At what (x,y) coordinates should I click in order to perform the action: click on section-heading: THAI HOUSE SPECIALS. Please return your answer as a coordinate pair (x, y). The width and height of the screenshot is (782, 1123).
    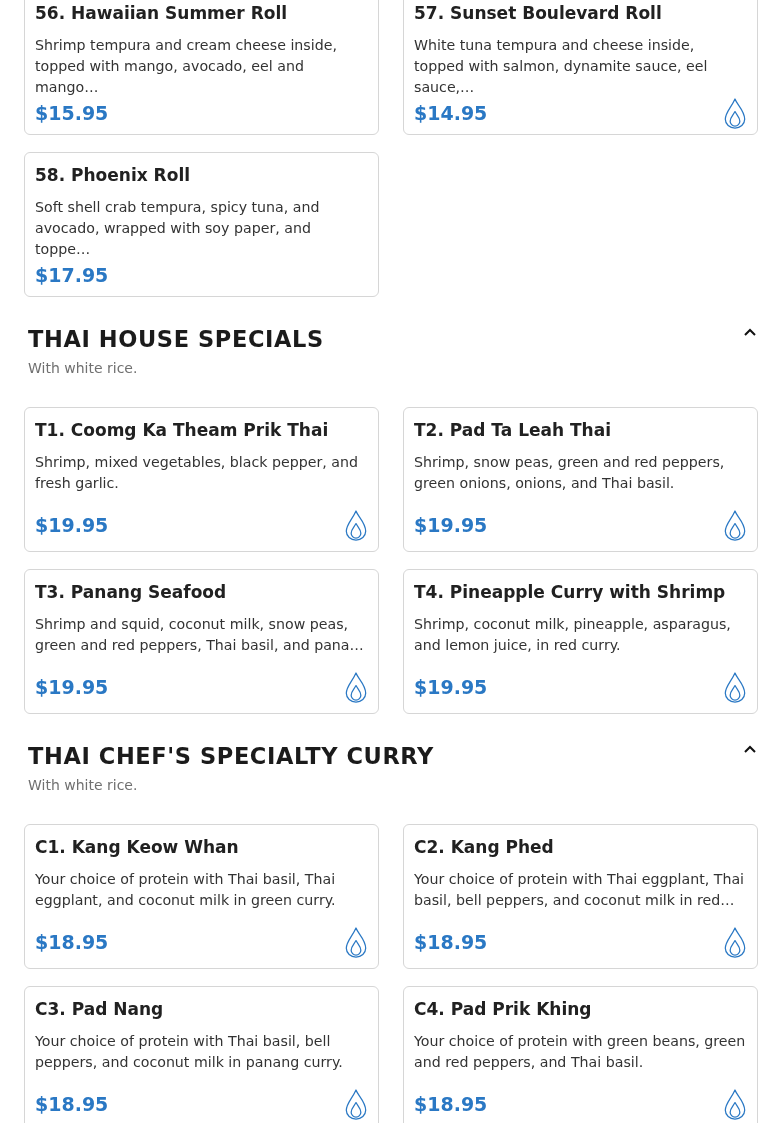
    Looking at the image, I should click on (176, 339).